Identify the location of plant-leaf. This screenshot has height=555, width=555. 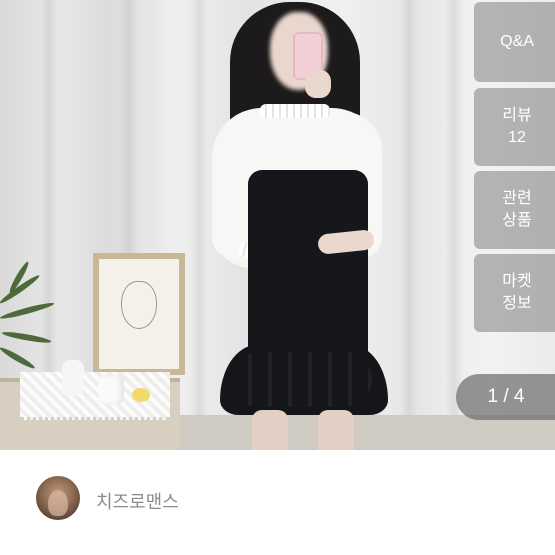
(18, 358).